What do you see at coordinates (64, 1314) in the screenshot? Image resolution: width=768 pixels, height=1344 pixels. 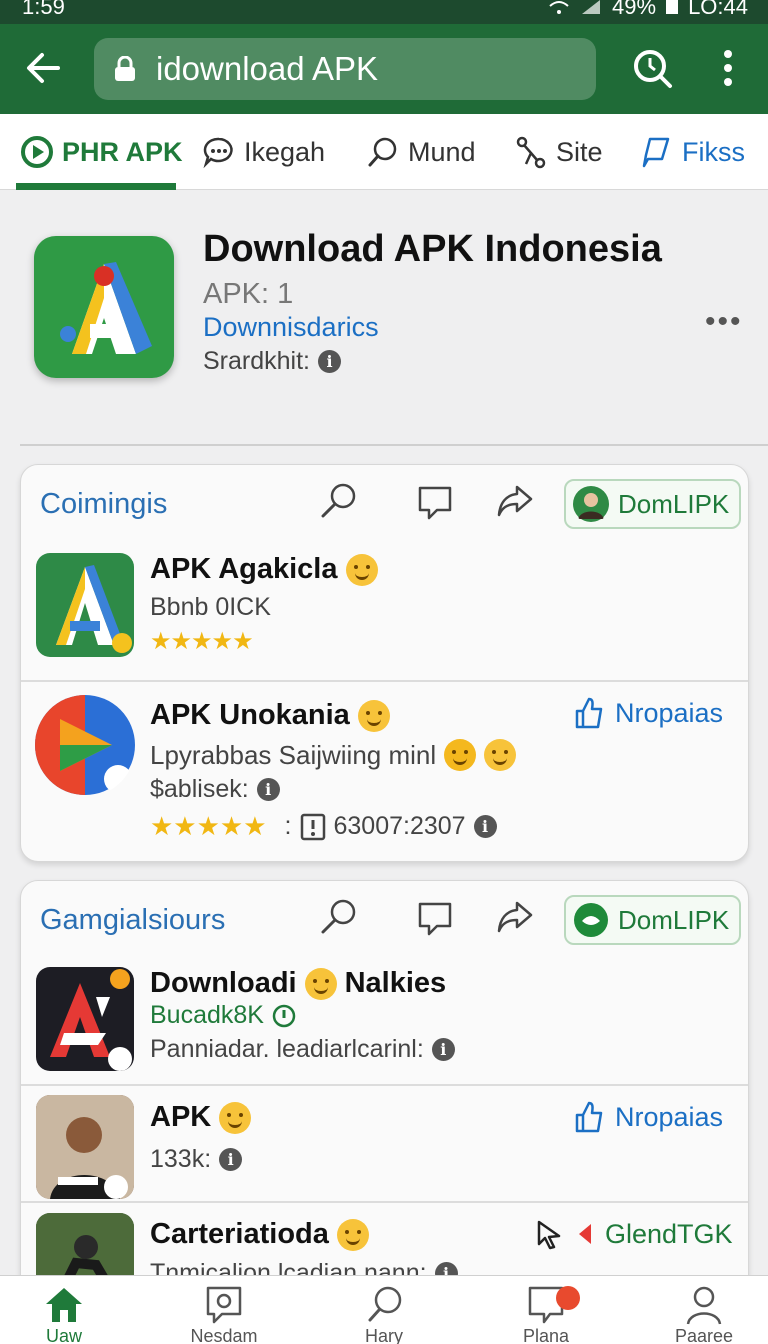 I see `nav-home: Uaw` at bounding box center [64, 1314].